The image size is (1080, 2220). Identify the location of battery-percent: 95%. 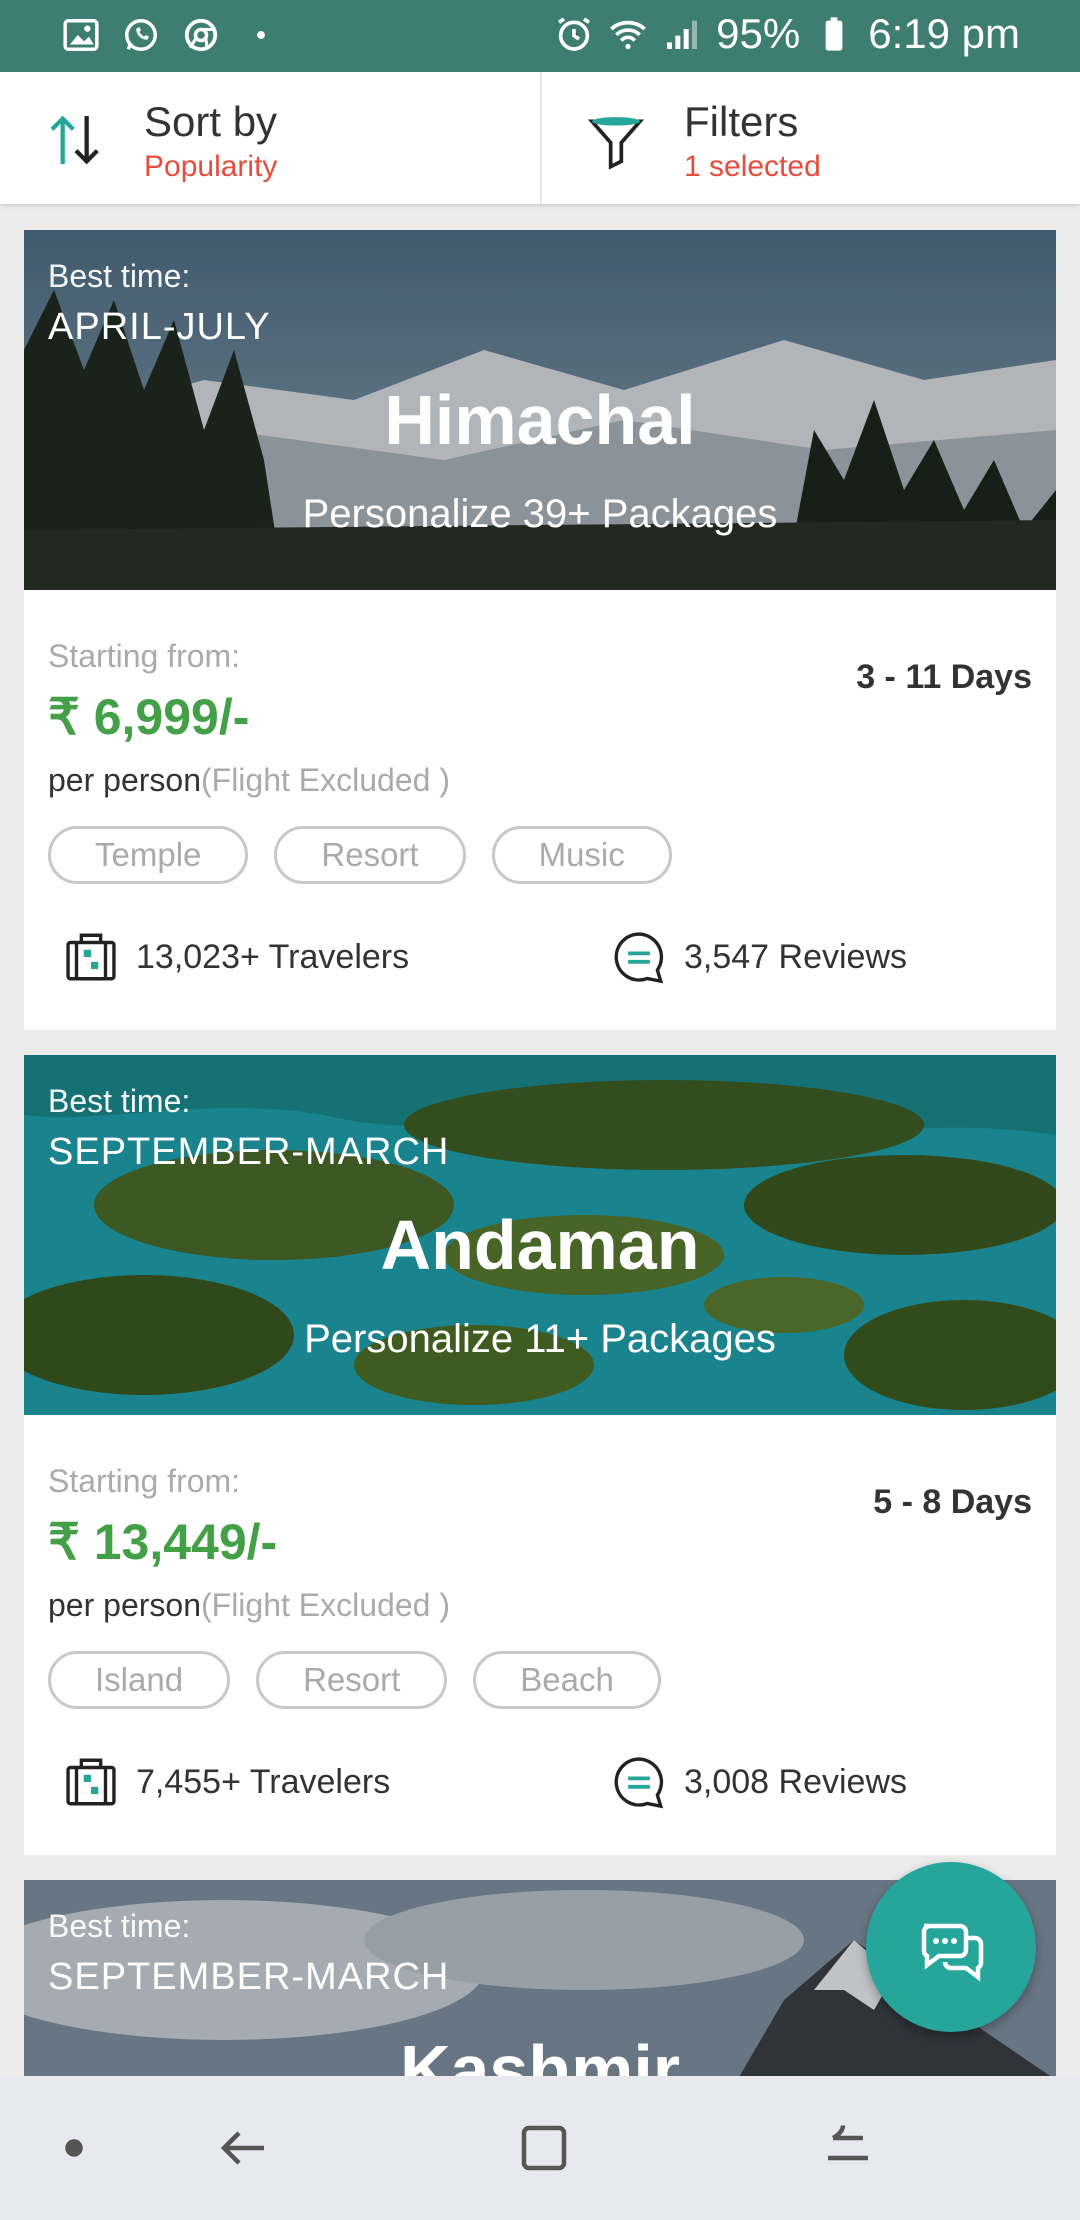
(758, 33).